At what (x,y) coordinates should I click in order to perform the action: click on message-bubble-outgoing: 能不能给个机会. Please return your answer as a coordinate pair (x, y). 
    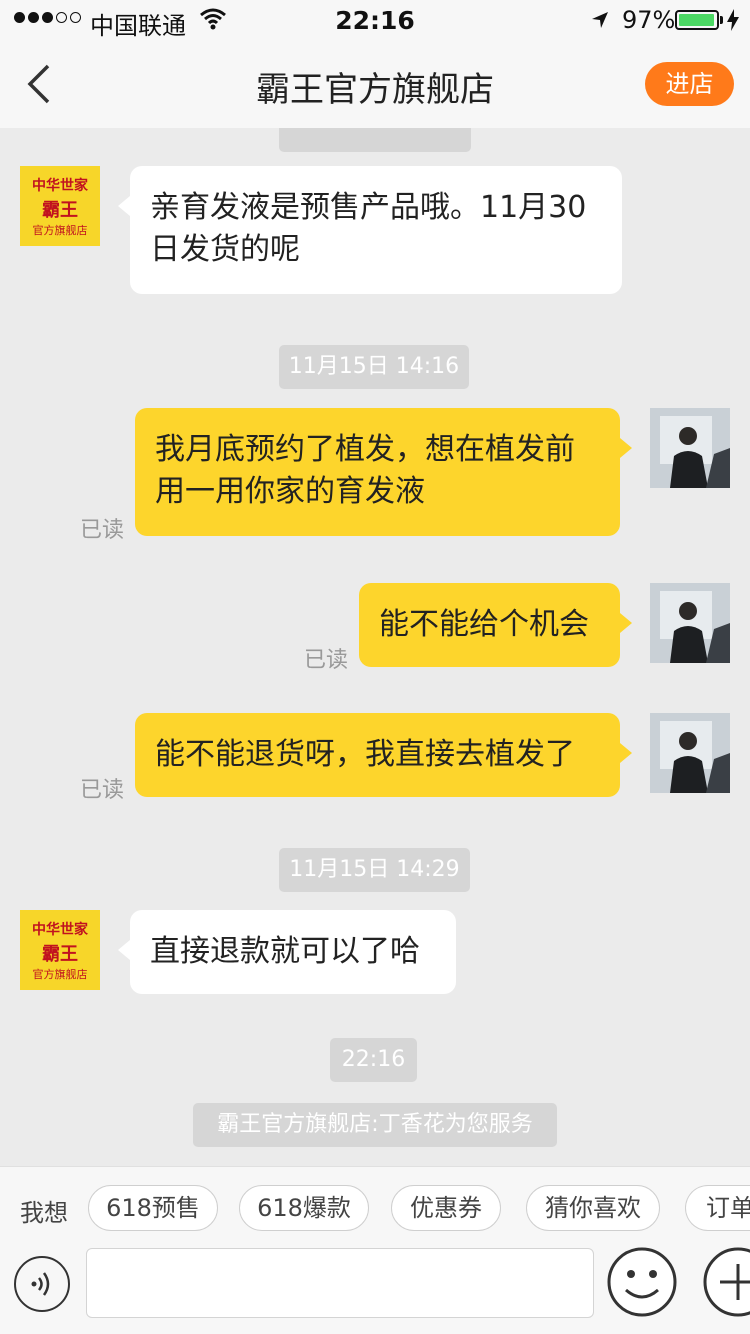
    Looking at the image, I should click on (495, 625).